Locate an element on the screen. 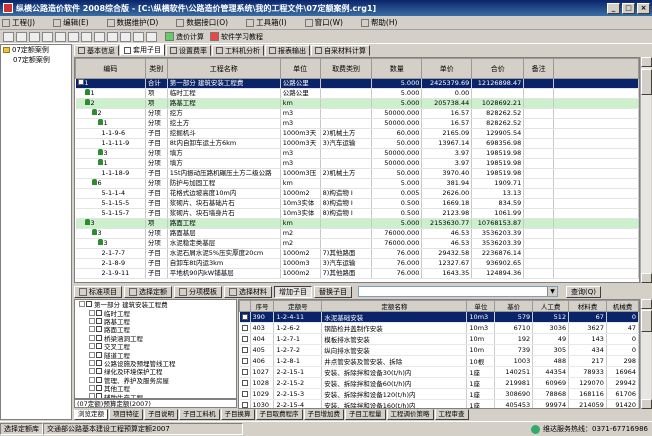 This screenshot has width=652, height=436. undo-icon is located at coordinates (86, 36).